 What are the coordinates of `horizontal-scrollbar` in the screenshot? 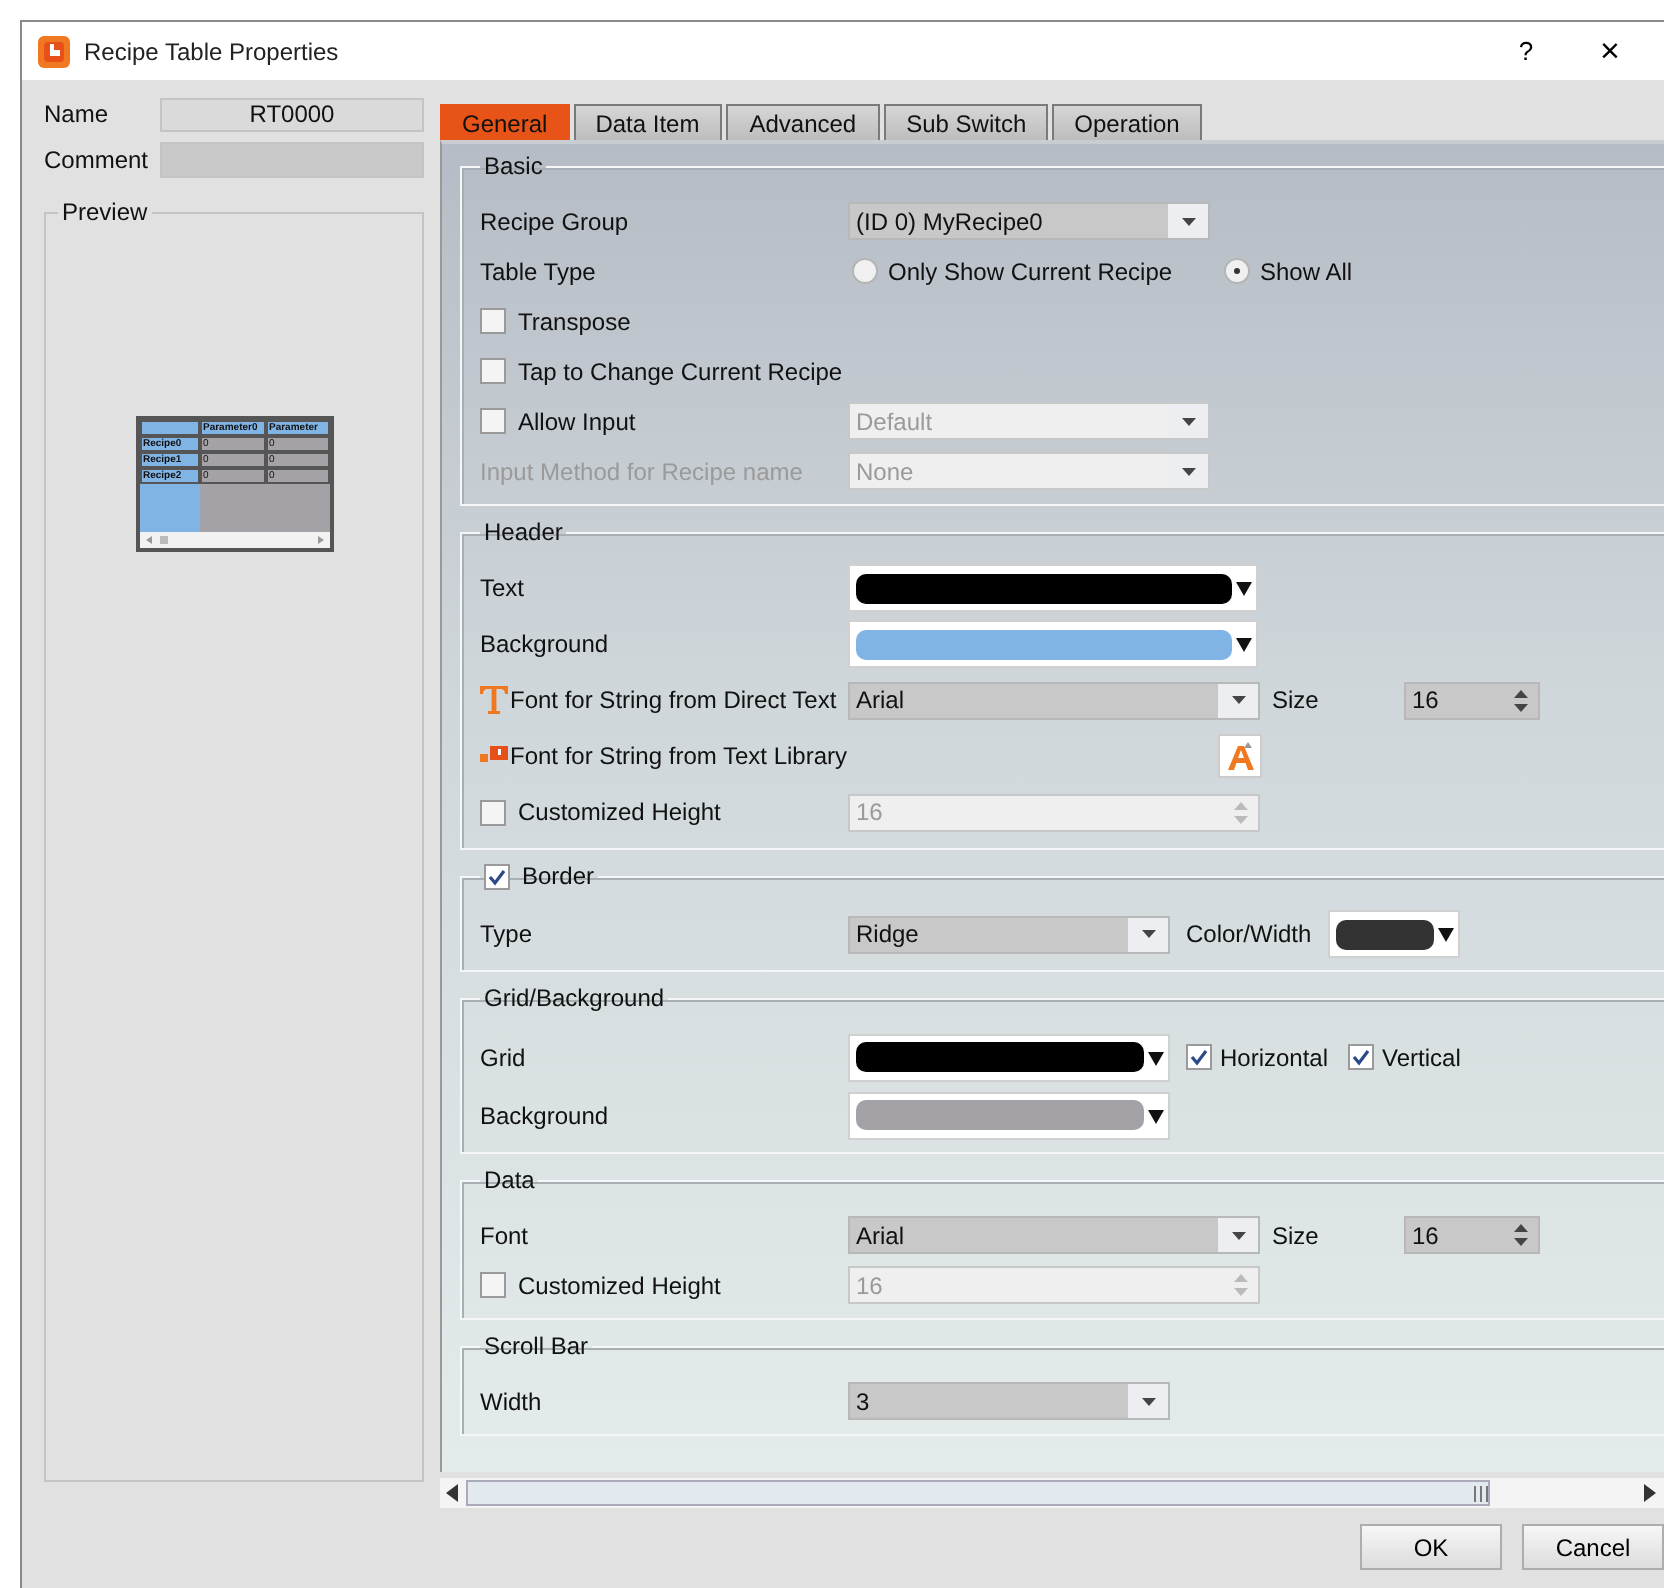 It's located at (1052, 1493).